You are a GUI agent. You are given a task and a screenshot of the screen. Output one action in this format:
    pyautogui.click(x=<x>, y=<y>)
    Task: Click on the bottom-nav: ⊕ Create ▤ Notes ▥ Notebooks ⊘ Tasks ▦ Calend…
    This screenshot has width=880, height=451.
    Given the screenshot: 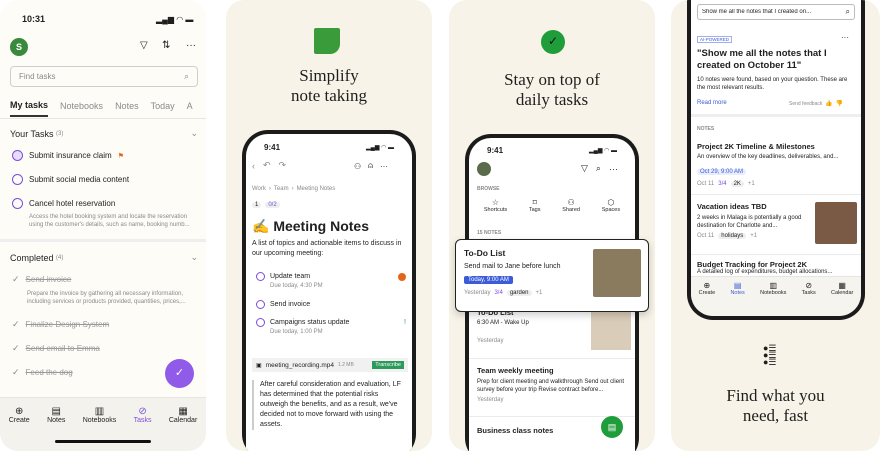 What is the action you would take?
    pyautogui.click(x=776, y=296)
    